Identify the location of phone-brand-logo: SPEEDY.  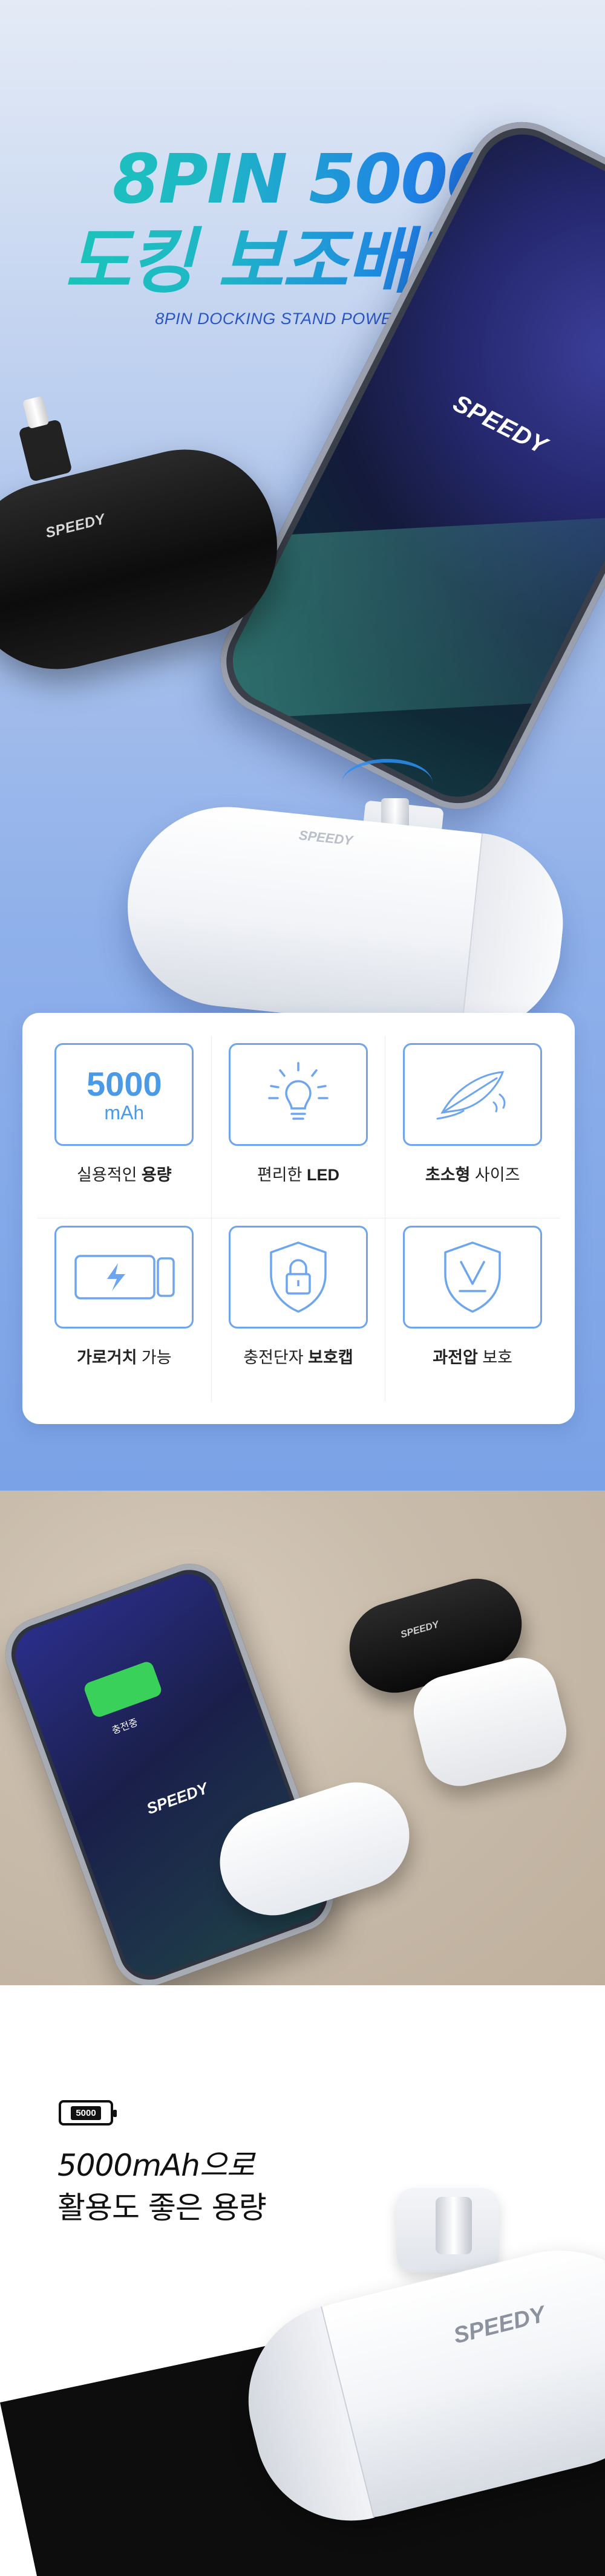
(500, 424).